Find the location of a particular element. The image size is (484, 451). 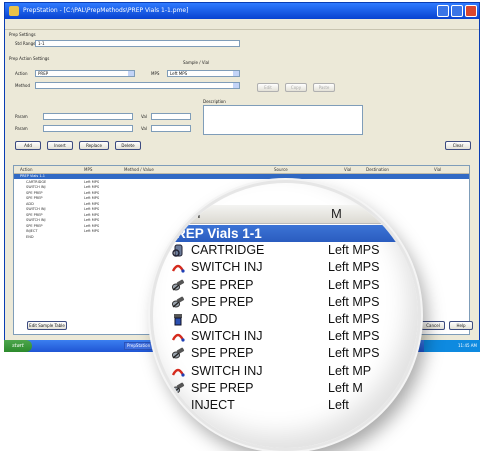

mps-label: MPS is located at coordinates (155, 73).